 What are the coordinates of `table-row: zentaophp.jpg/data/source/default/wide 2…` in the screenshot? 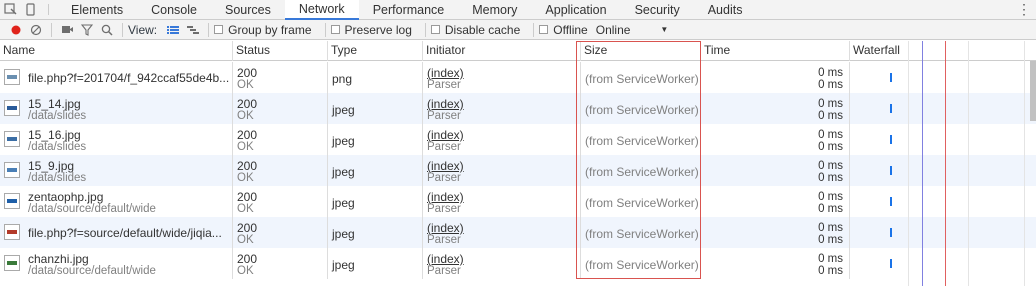 It's located at (518, 201).